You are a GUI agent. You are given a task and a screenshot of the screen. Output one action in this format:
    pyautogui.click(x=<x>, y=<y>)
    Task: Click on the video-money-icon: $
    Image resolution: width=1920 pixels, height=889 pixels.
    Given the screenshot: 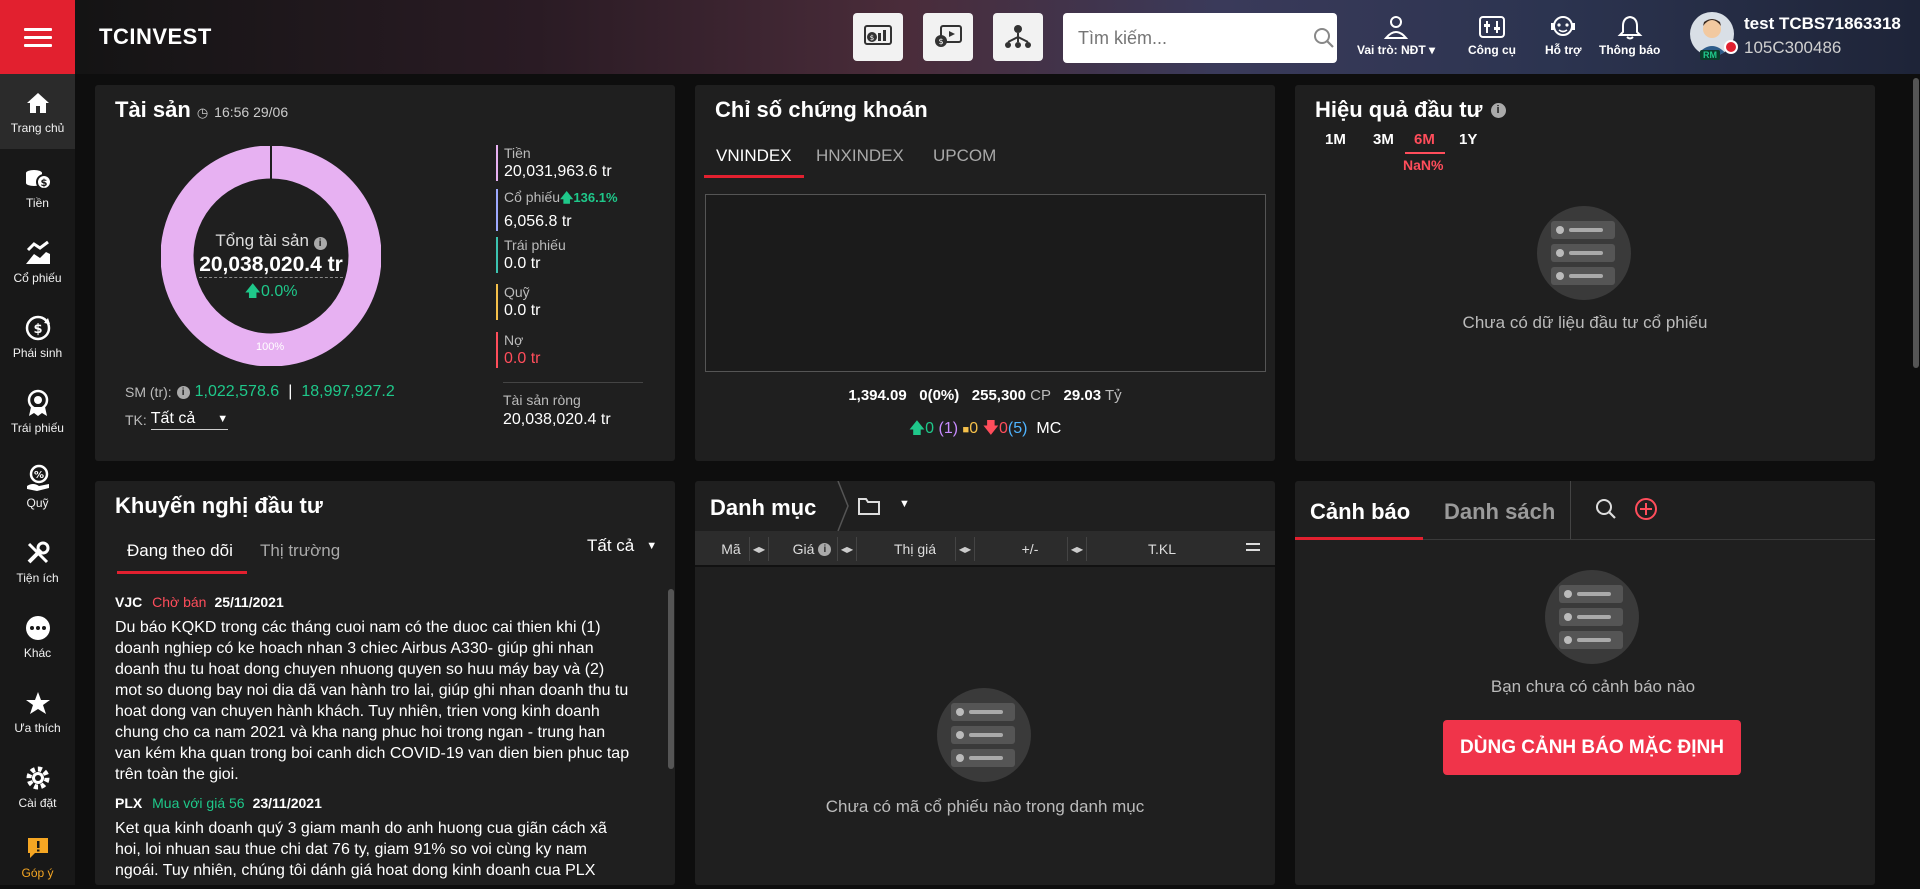 What is the action you would take?
    pyautogui.click(x=948, y=36)
    